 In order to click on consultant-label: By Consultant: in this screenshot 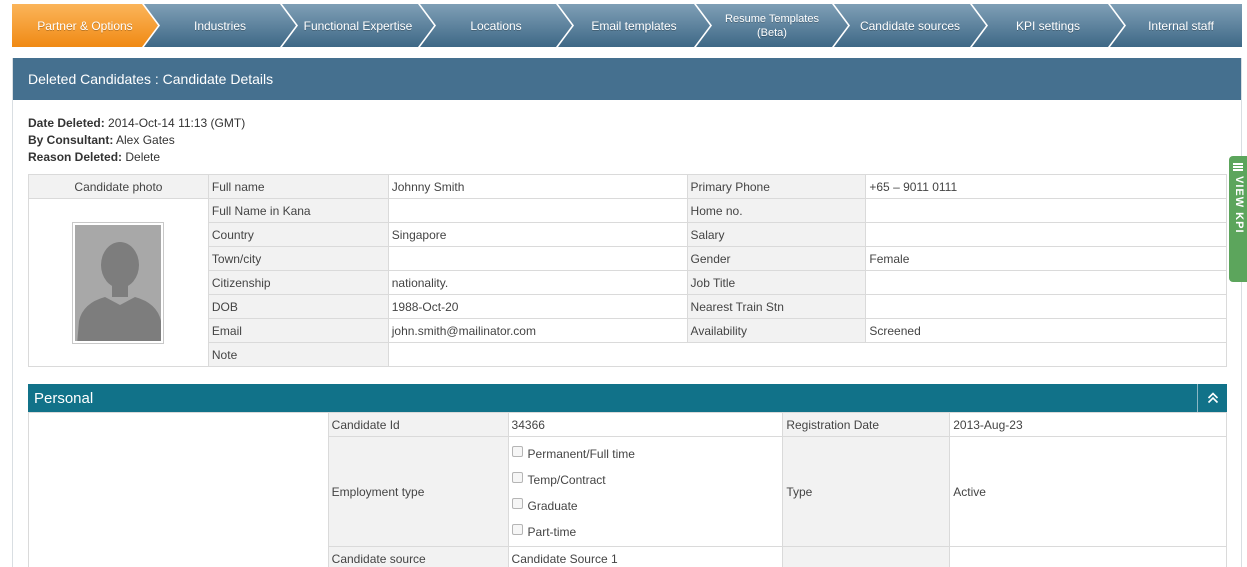, I will do `click(71, 140)`.